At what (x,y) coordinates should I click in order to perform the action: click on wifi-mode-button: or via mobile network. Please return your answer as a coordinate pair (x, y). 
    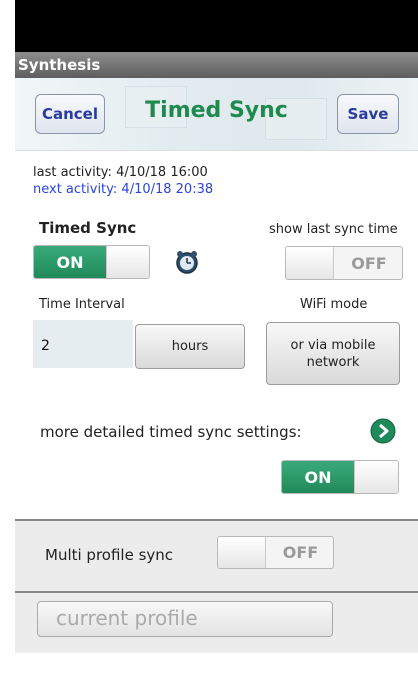
    Looking at the image, I should click on (333, 353).